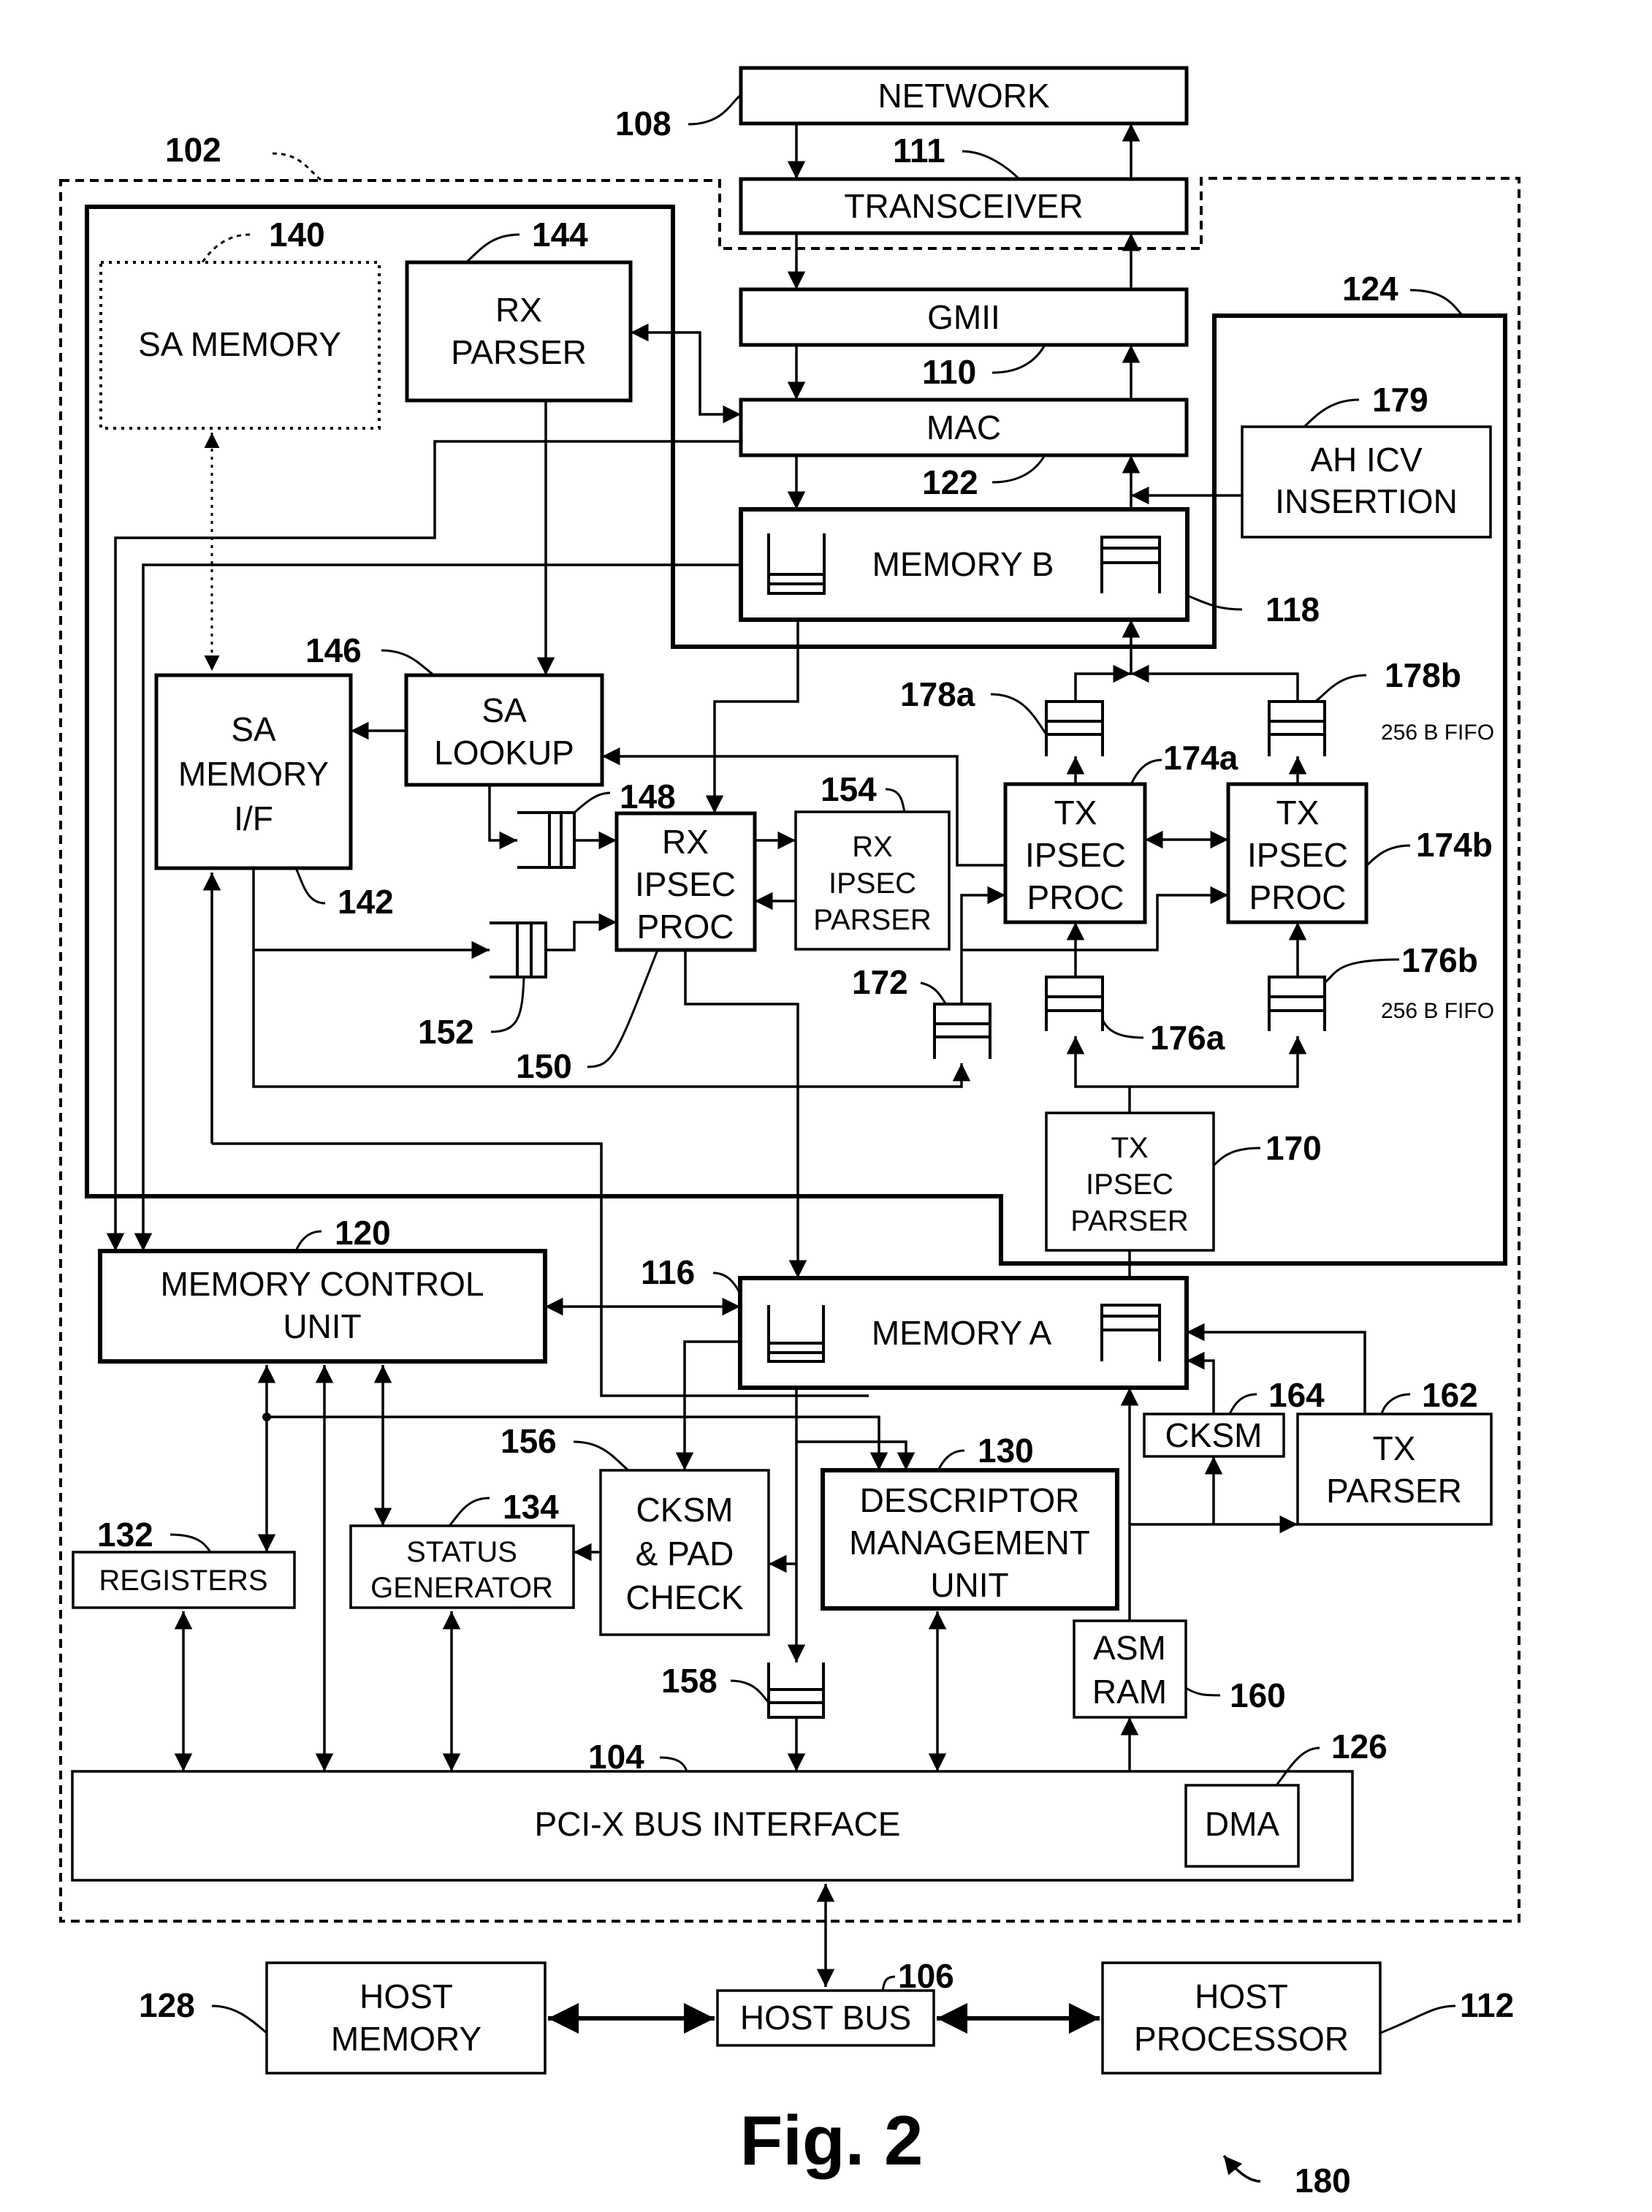 Image resolution: width=1652 pixels, height=2212 pixels. I want to click on ah-icv-insertion-block: AH ICV INSERTION, so click(1366, 482).